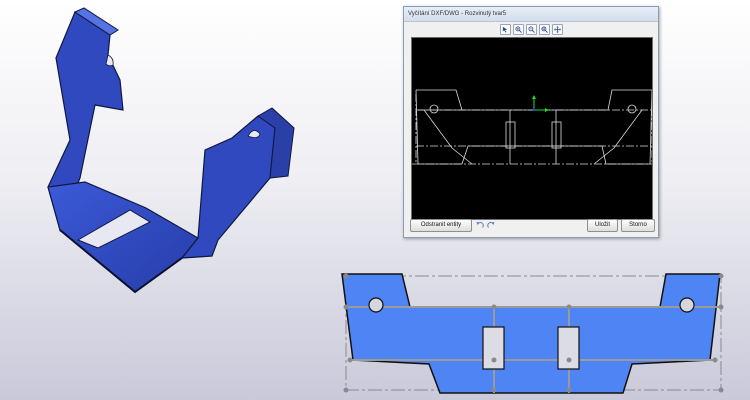  I want to click on select-arrow-icon, so click(505, 29).